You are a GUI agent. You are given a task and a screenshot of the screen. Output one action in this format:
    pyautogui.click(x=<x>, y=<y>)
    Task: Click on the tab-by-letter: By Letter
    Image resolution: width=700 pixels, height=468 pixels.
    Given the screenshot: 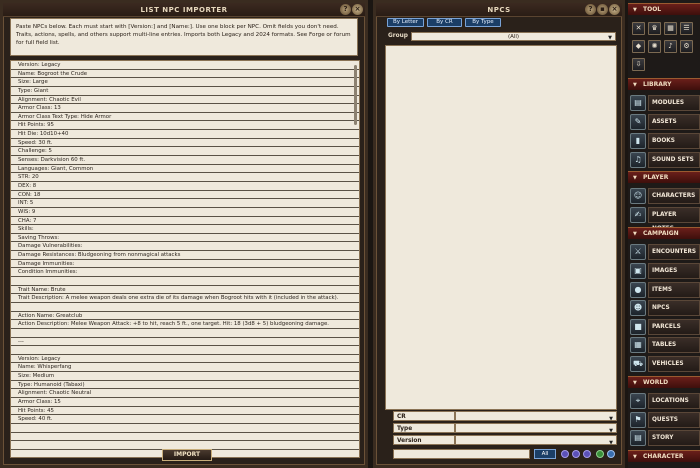 What is the action you would take?
    pyautogui.click(x=405, y=22)
    